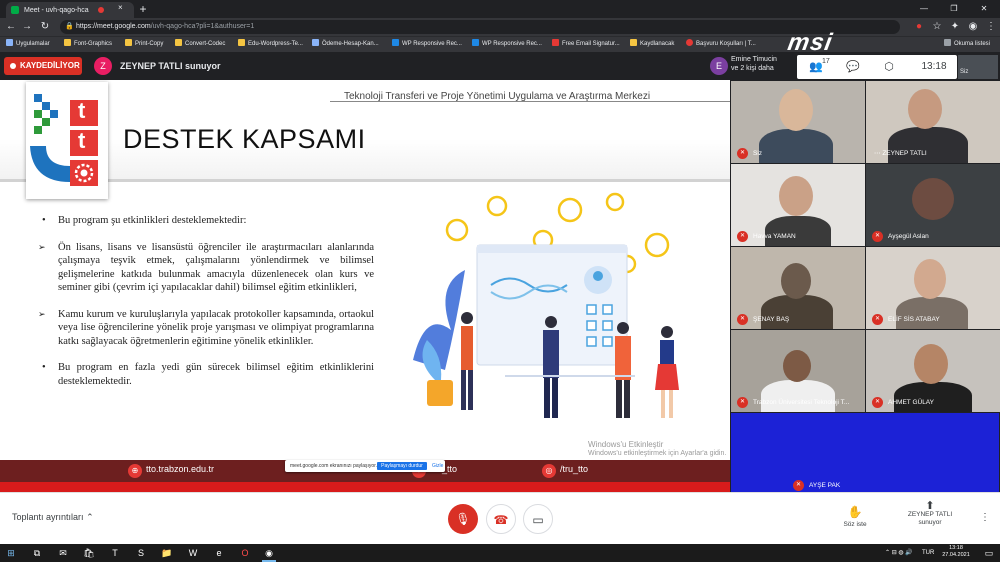 Image resolution: width=1000 pixels, height=562 pixels. I want to click on camera-toggle-button: ▭, so click(538, 519).